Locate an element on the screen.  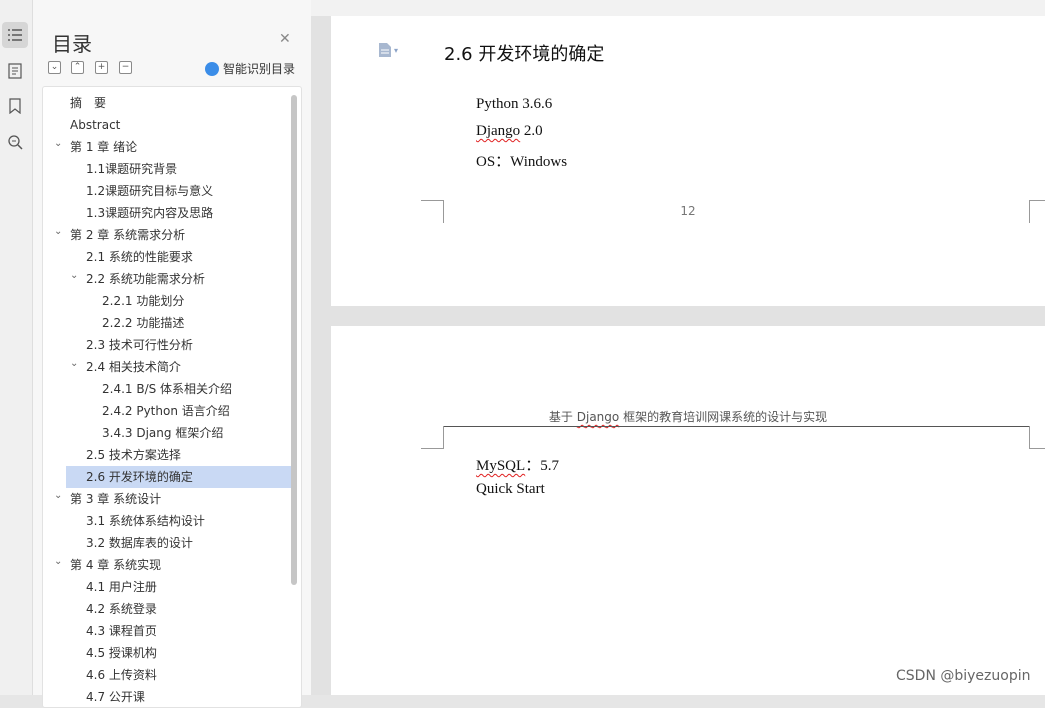
toc-item: 2.5 技术方案选择 is located at coordinates (167, 455).